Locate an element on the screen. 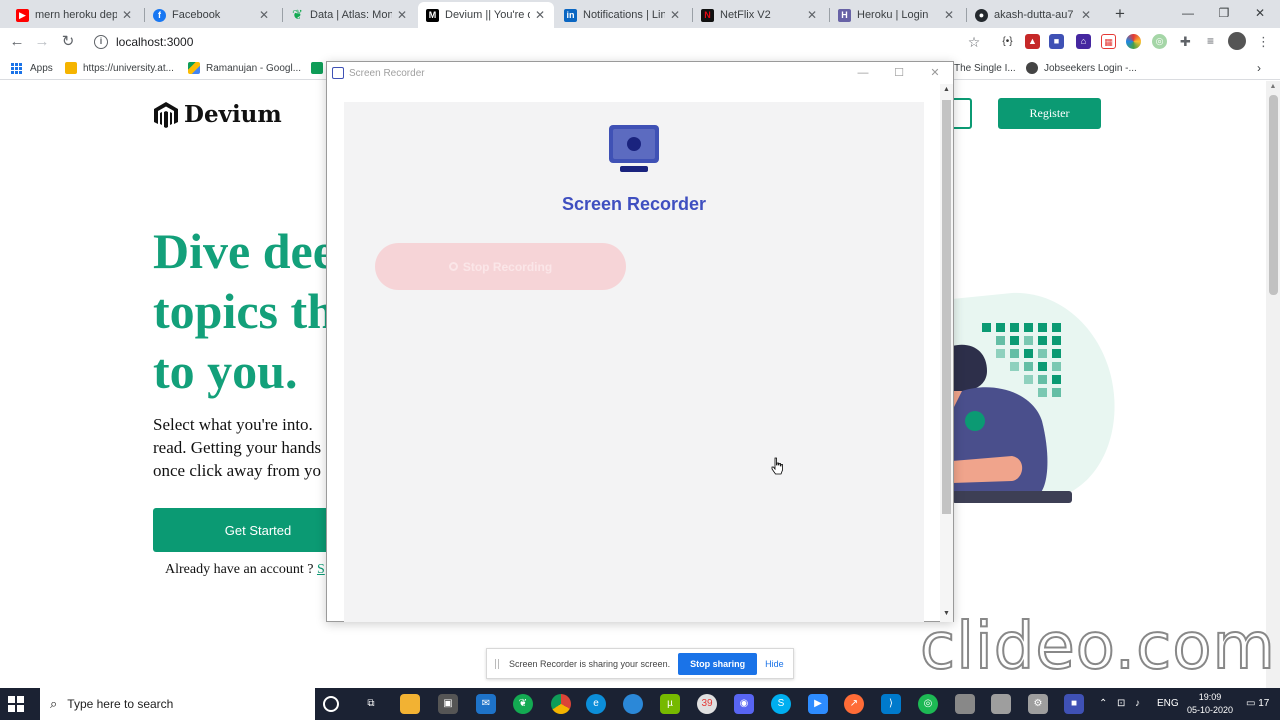  bookmark-apps: Apps is located at coordinates (32, 68).